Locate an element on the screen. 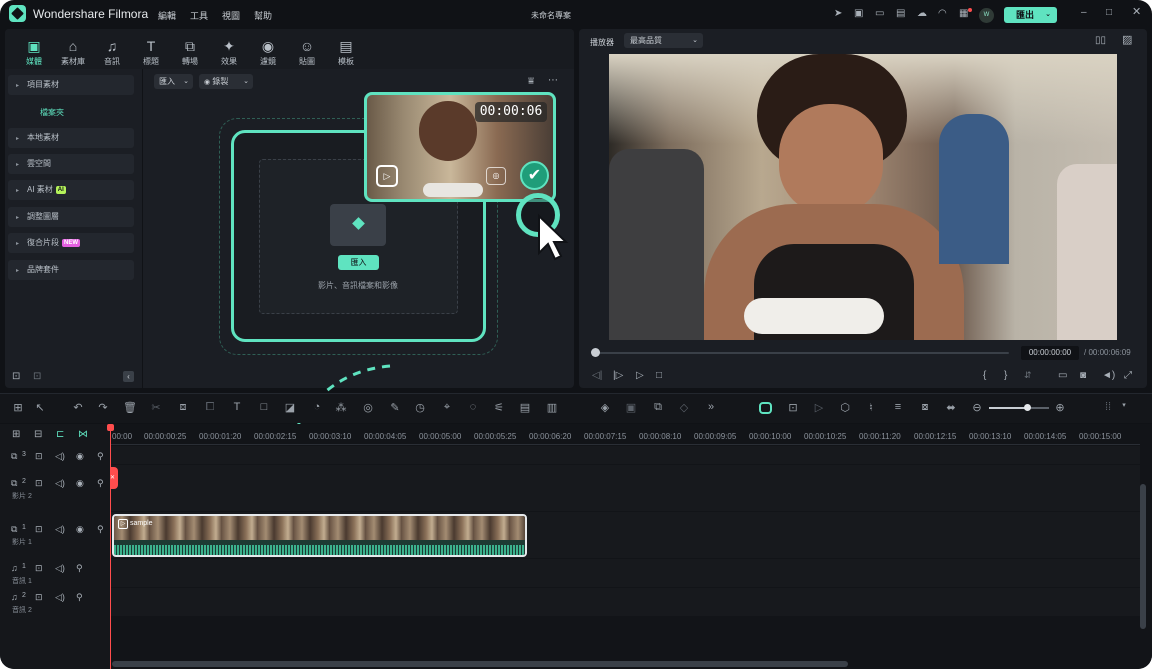 Image resolution: width=1152 pixels, height=669 pixels. snap-toggle-icon is located at coordinates (765, 408).